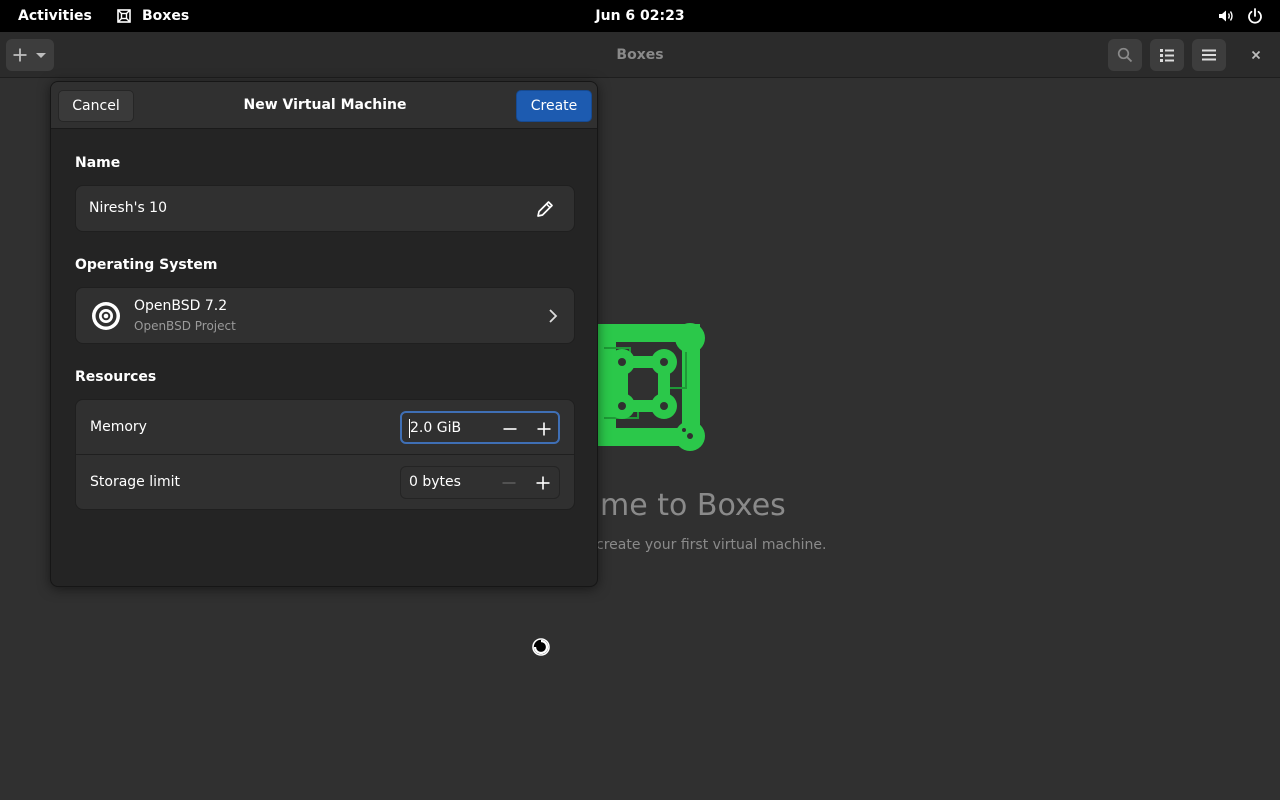 The image size is (1280, 800). What do you see at coordinates (185, 326) in the screenshot?
I see `os-vendor: OpenBSD Project` at bounding box center [185, 326].